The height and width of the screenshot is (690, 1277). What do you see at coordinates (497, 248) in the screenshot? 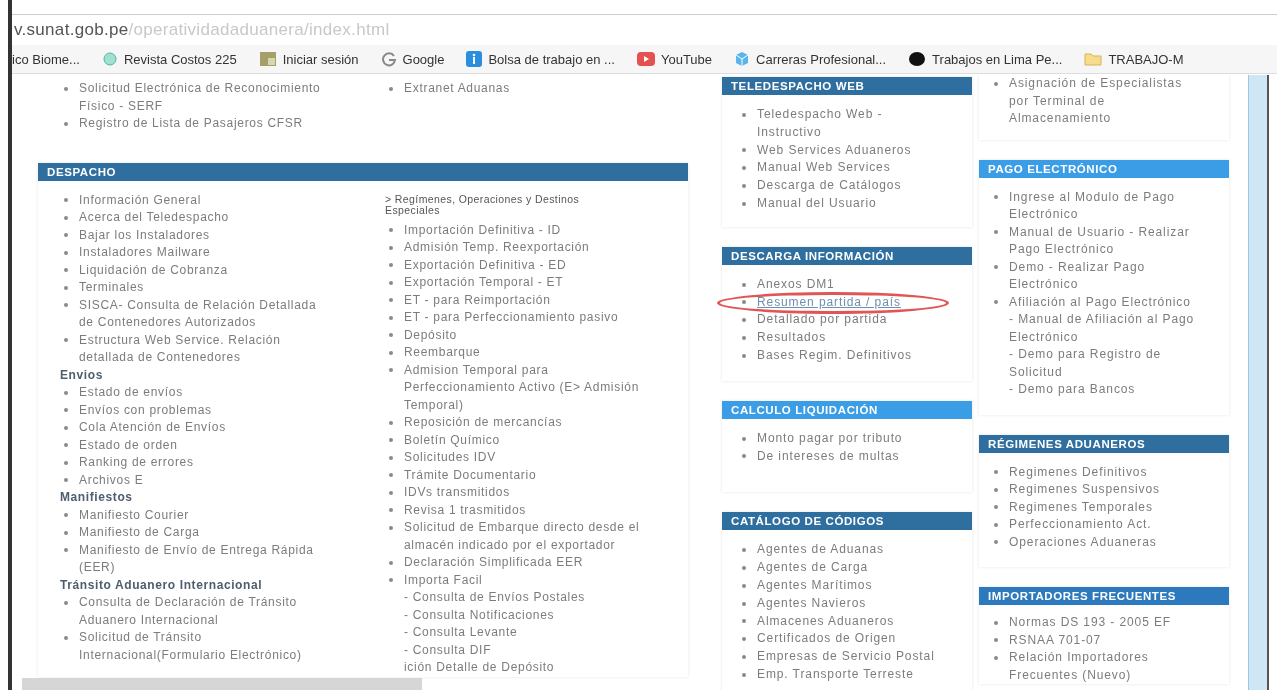
I see `list-link: Admisión Temp. Reexportación` at bounding box center [497, 248].